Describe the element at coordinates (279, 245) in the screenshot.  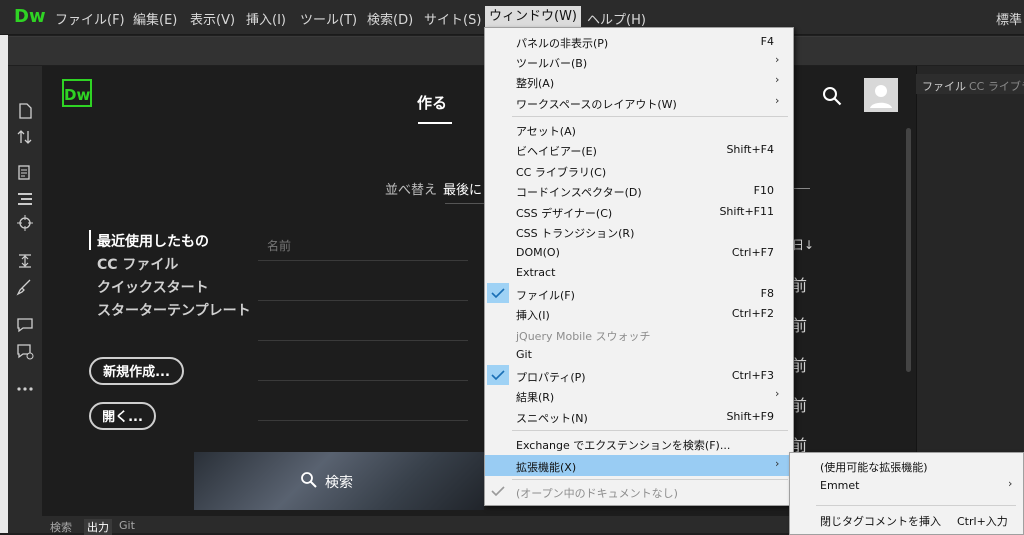
I see `column-header-name: 名前` at that location.